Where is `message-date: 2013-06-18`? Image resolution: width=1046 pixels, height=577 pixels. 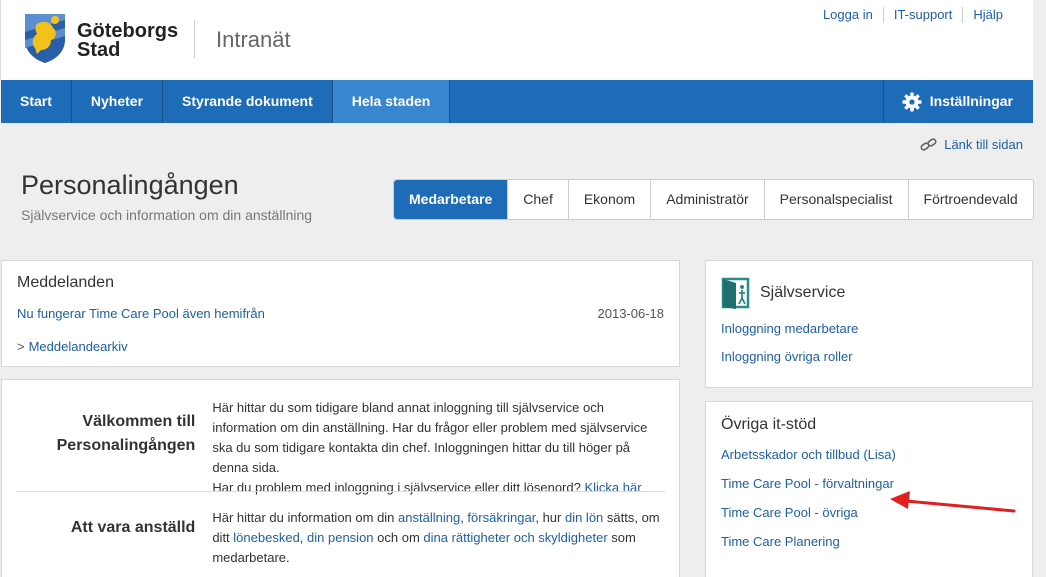 message-date: 2013-06-18 is located at coordinates (631, 313).